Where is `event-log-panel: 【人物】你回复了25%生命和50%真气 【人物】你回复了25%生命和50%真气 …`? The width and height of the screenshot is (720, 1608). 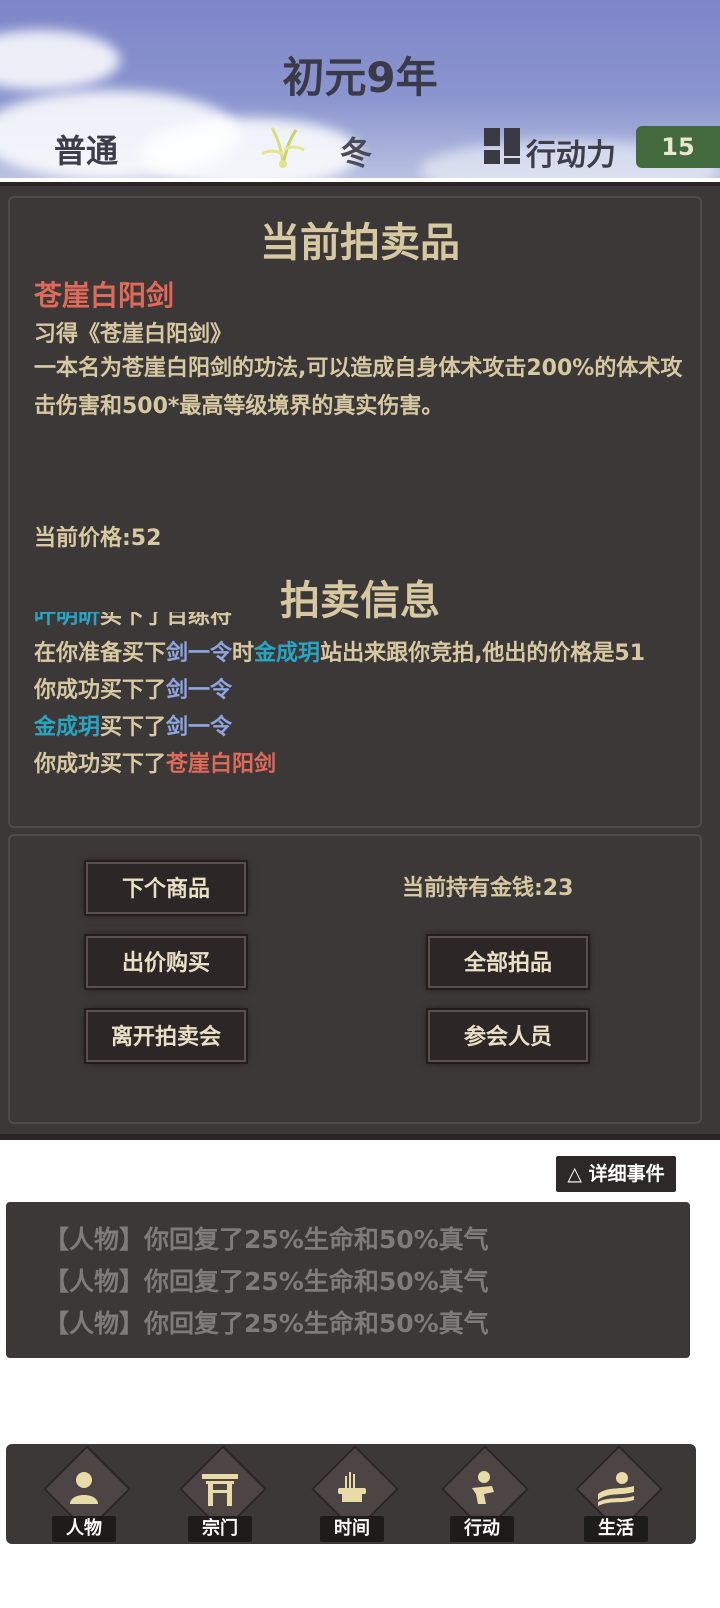 event-log-panel: 【人物】你回复了25%生命和50%真气 【人物】你回复了25%生命和50%真气 … is located at coordinates (348, 1280).